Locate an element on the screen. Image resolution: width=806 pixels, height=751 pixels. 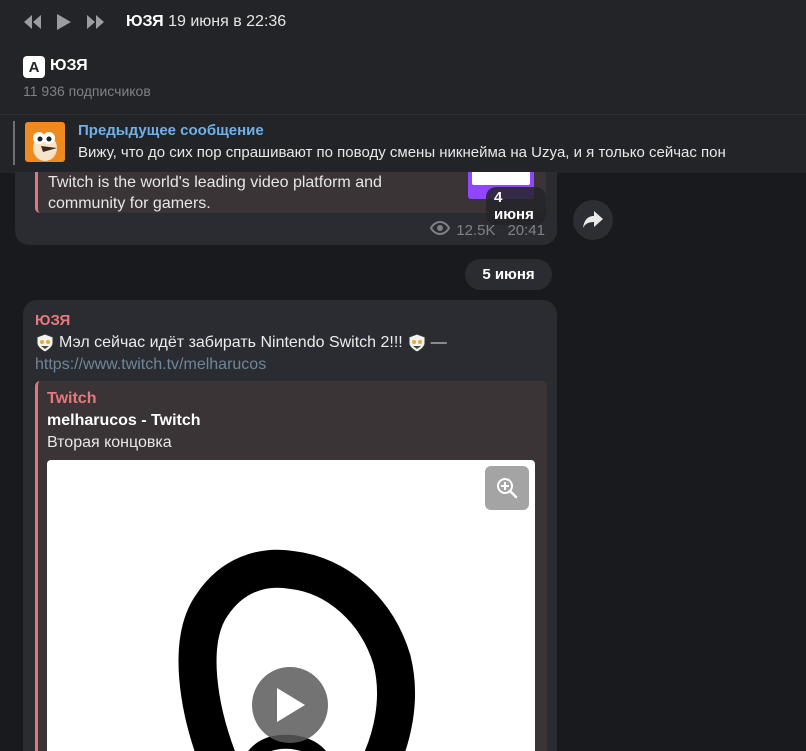
post-link: https://www.twitch.tv/melharucos is located at coordinates (150, 365).